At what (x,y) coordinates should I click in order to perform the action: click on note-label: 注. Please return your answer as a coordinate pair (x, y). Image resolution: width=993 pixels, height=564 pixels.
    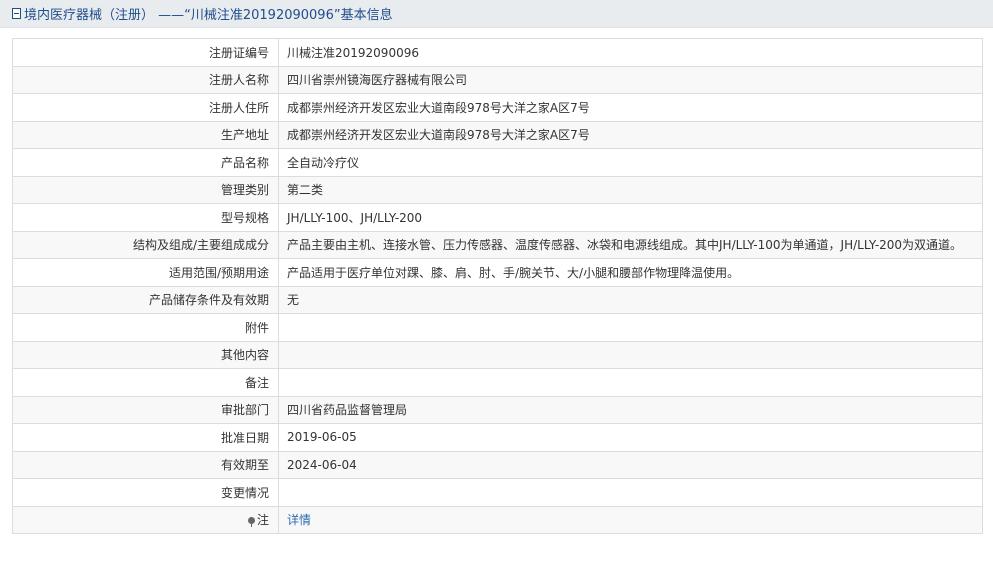
    Looking at the image, I should click on (262, 520).